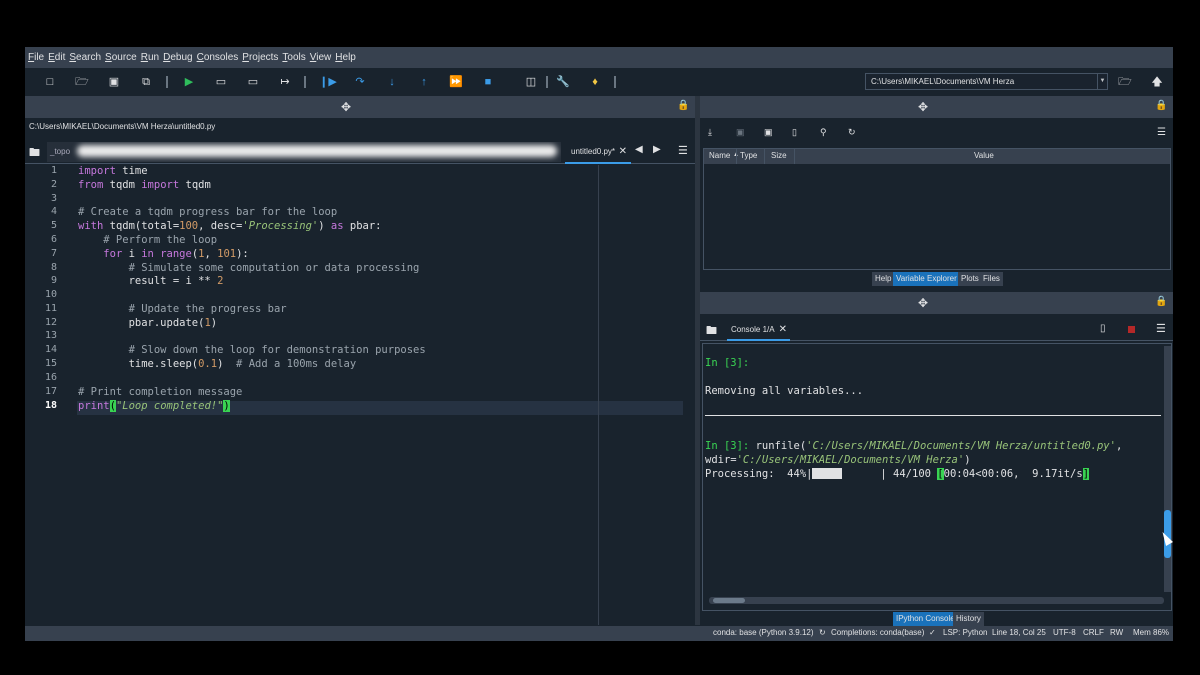 The image size is (1200, 675). What do you see at coordinates (768, 132) in the screenshot?
I see `save-data-as-icon: ▣` at bounding box center [768, 132].